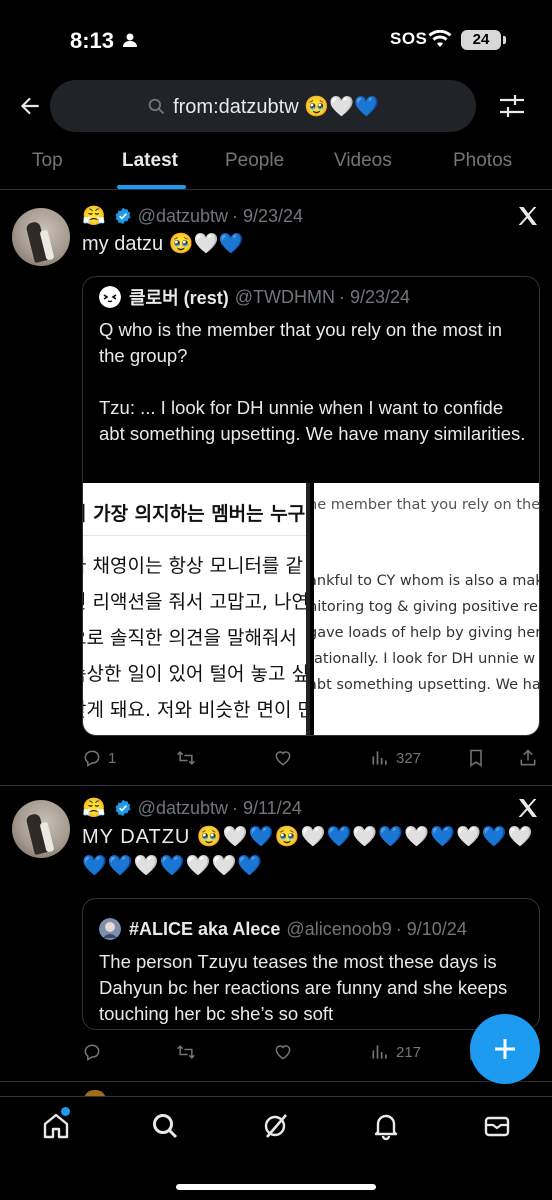 This screenshot has height=1200, width=552. Describe the element at coordinates (312, 758) in the screenshot. I see `post-actions: 1 327` at that location.